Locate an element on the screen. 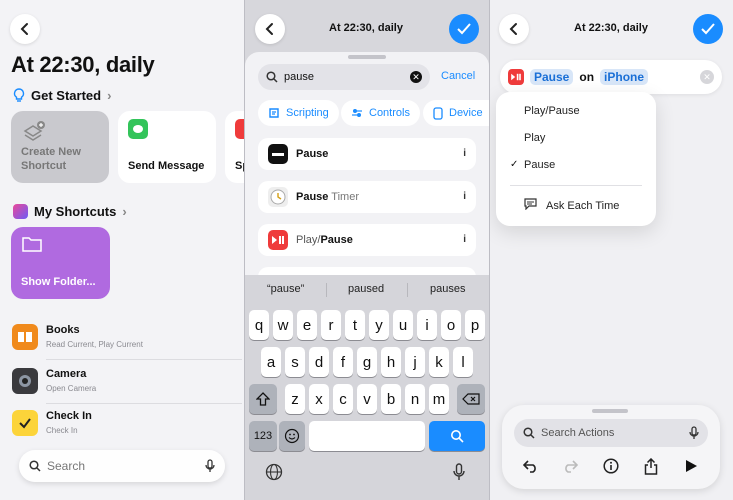 The height and width of the screenshot is (500, 733). key: c is located at coordinates (343, 399).